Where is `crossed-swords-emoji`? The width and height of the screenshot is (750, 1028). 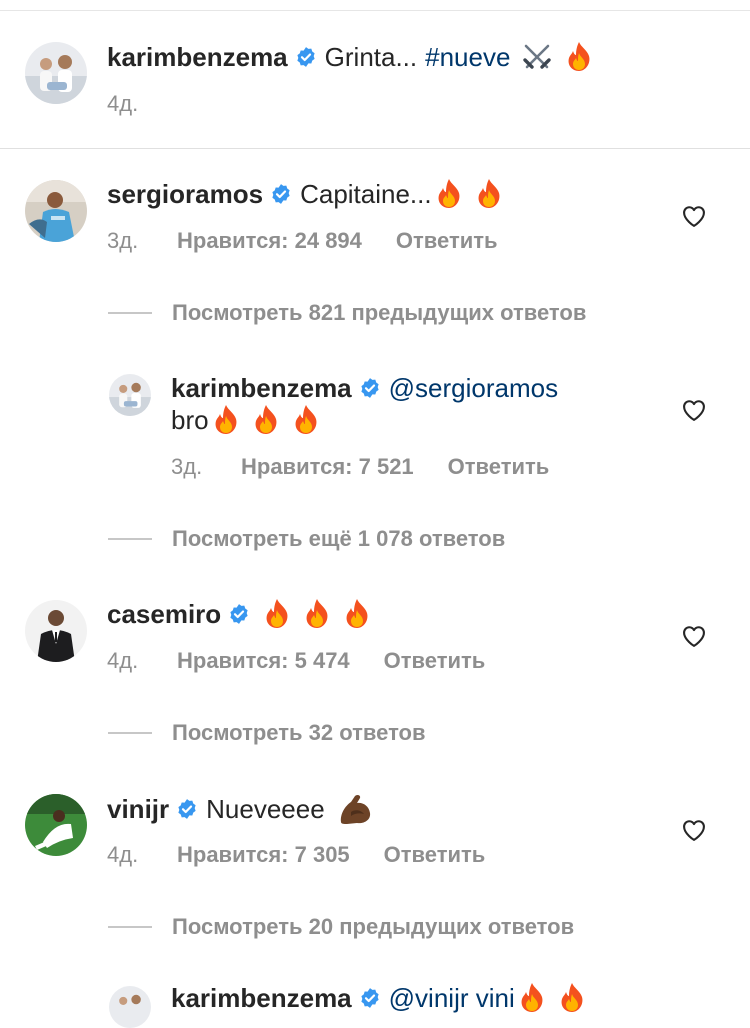 crossed-swords-emoji is located at coordinates (537, 57).